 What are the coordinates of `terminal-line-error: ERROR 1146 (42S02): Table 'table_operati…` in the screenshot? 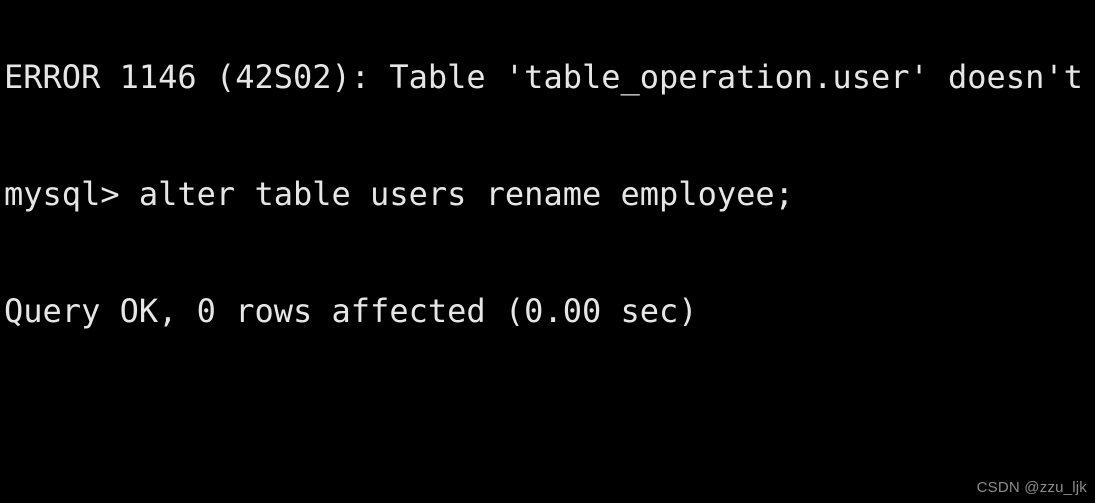 It's located at (549, 77).